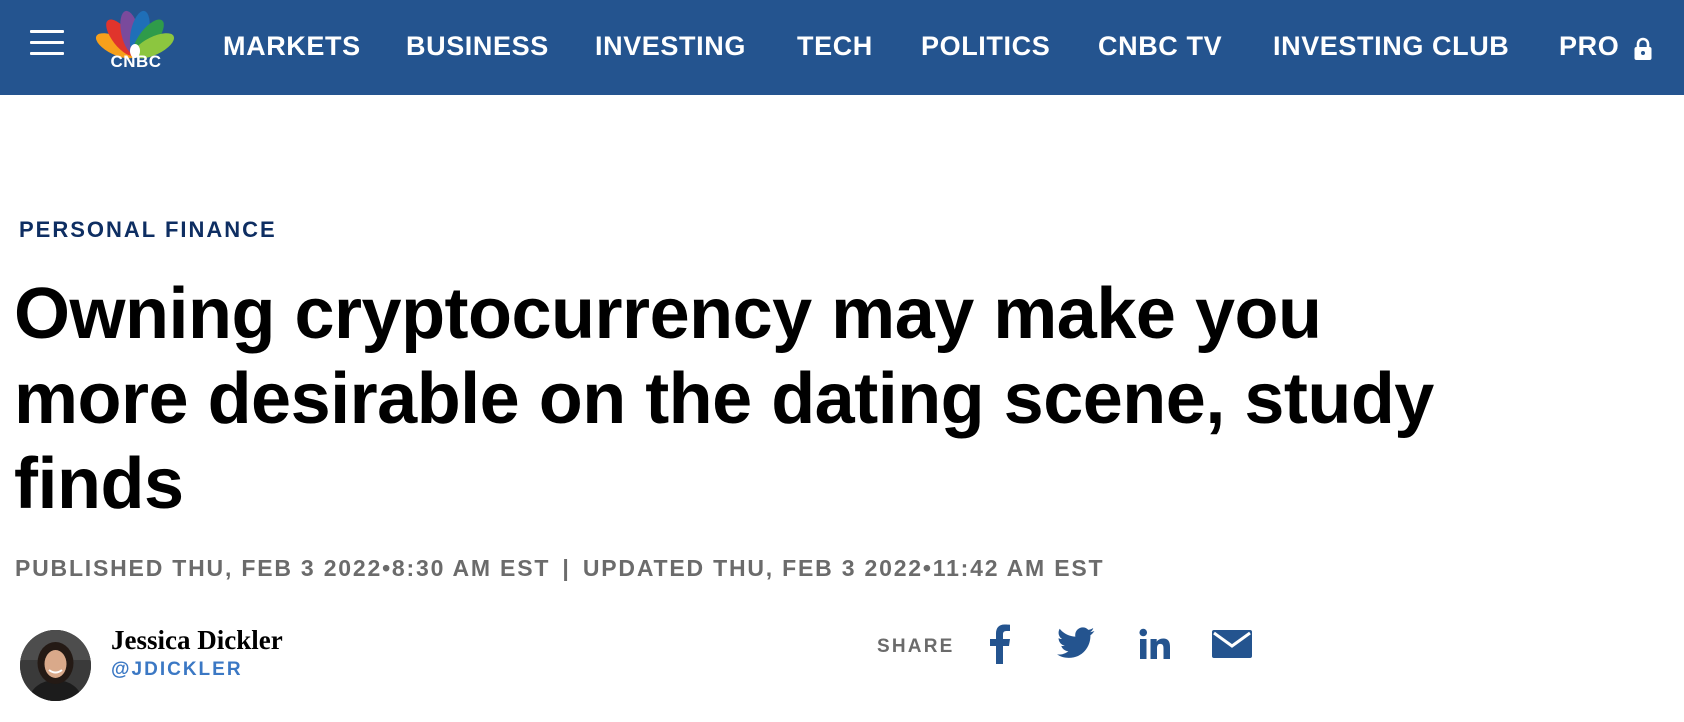  Describe the element at coordinates (670, 46) in the screenshot. I see `nav-item-investing: INVESTING` at that location.